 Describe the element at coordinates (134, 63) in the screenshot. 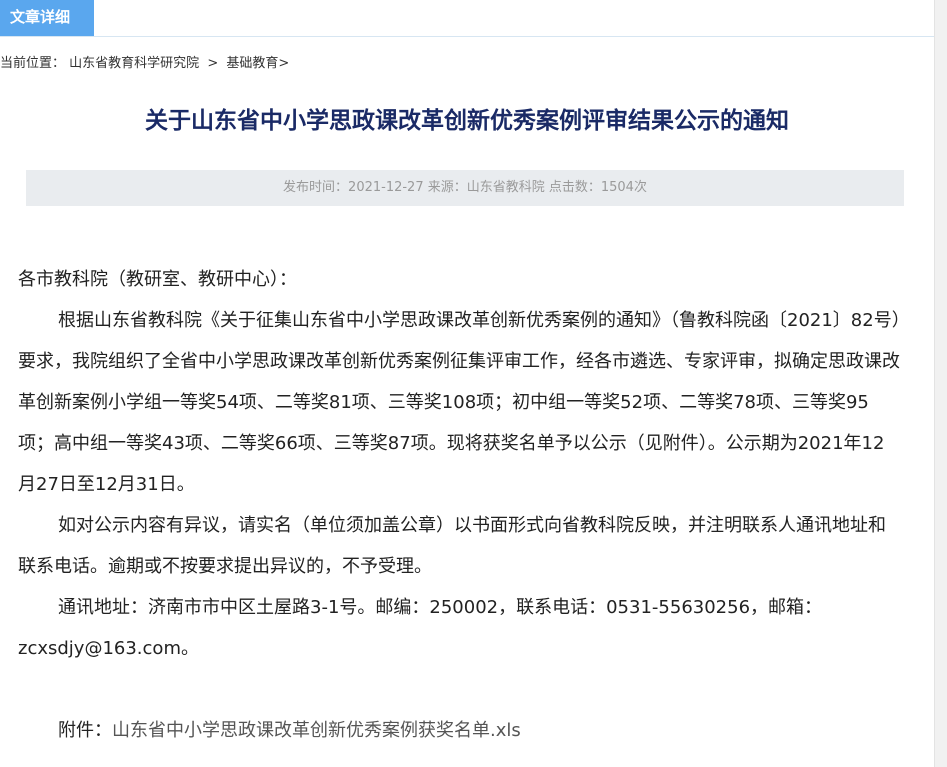

I see `breadcrumb-item-institute: 山东省教育科学研究院` at that location.